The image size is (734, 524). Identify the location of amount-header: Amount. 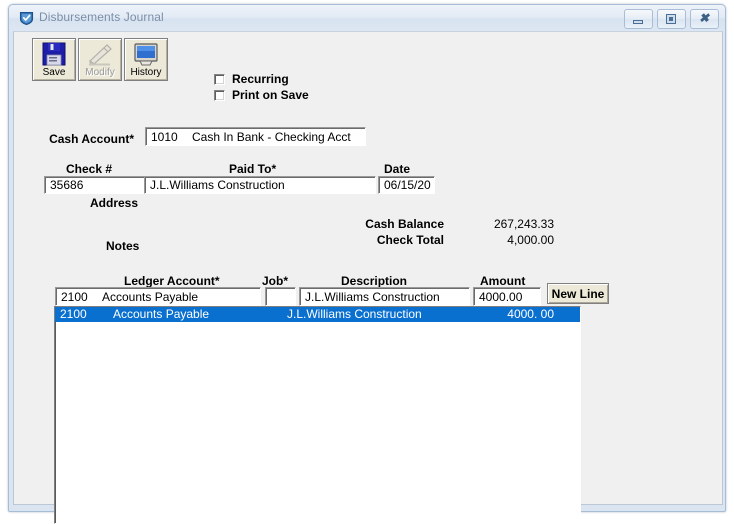
(503, 281).